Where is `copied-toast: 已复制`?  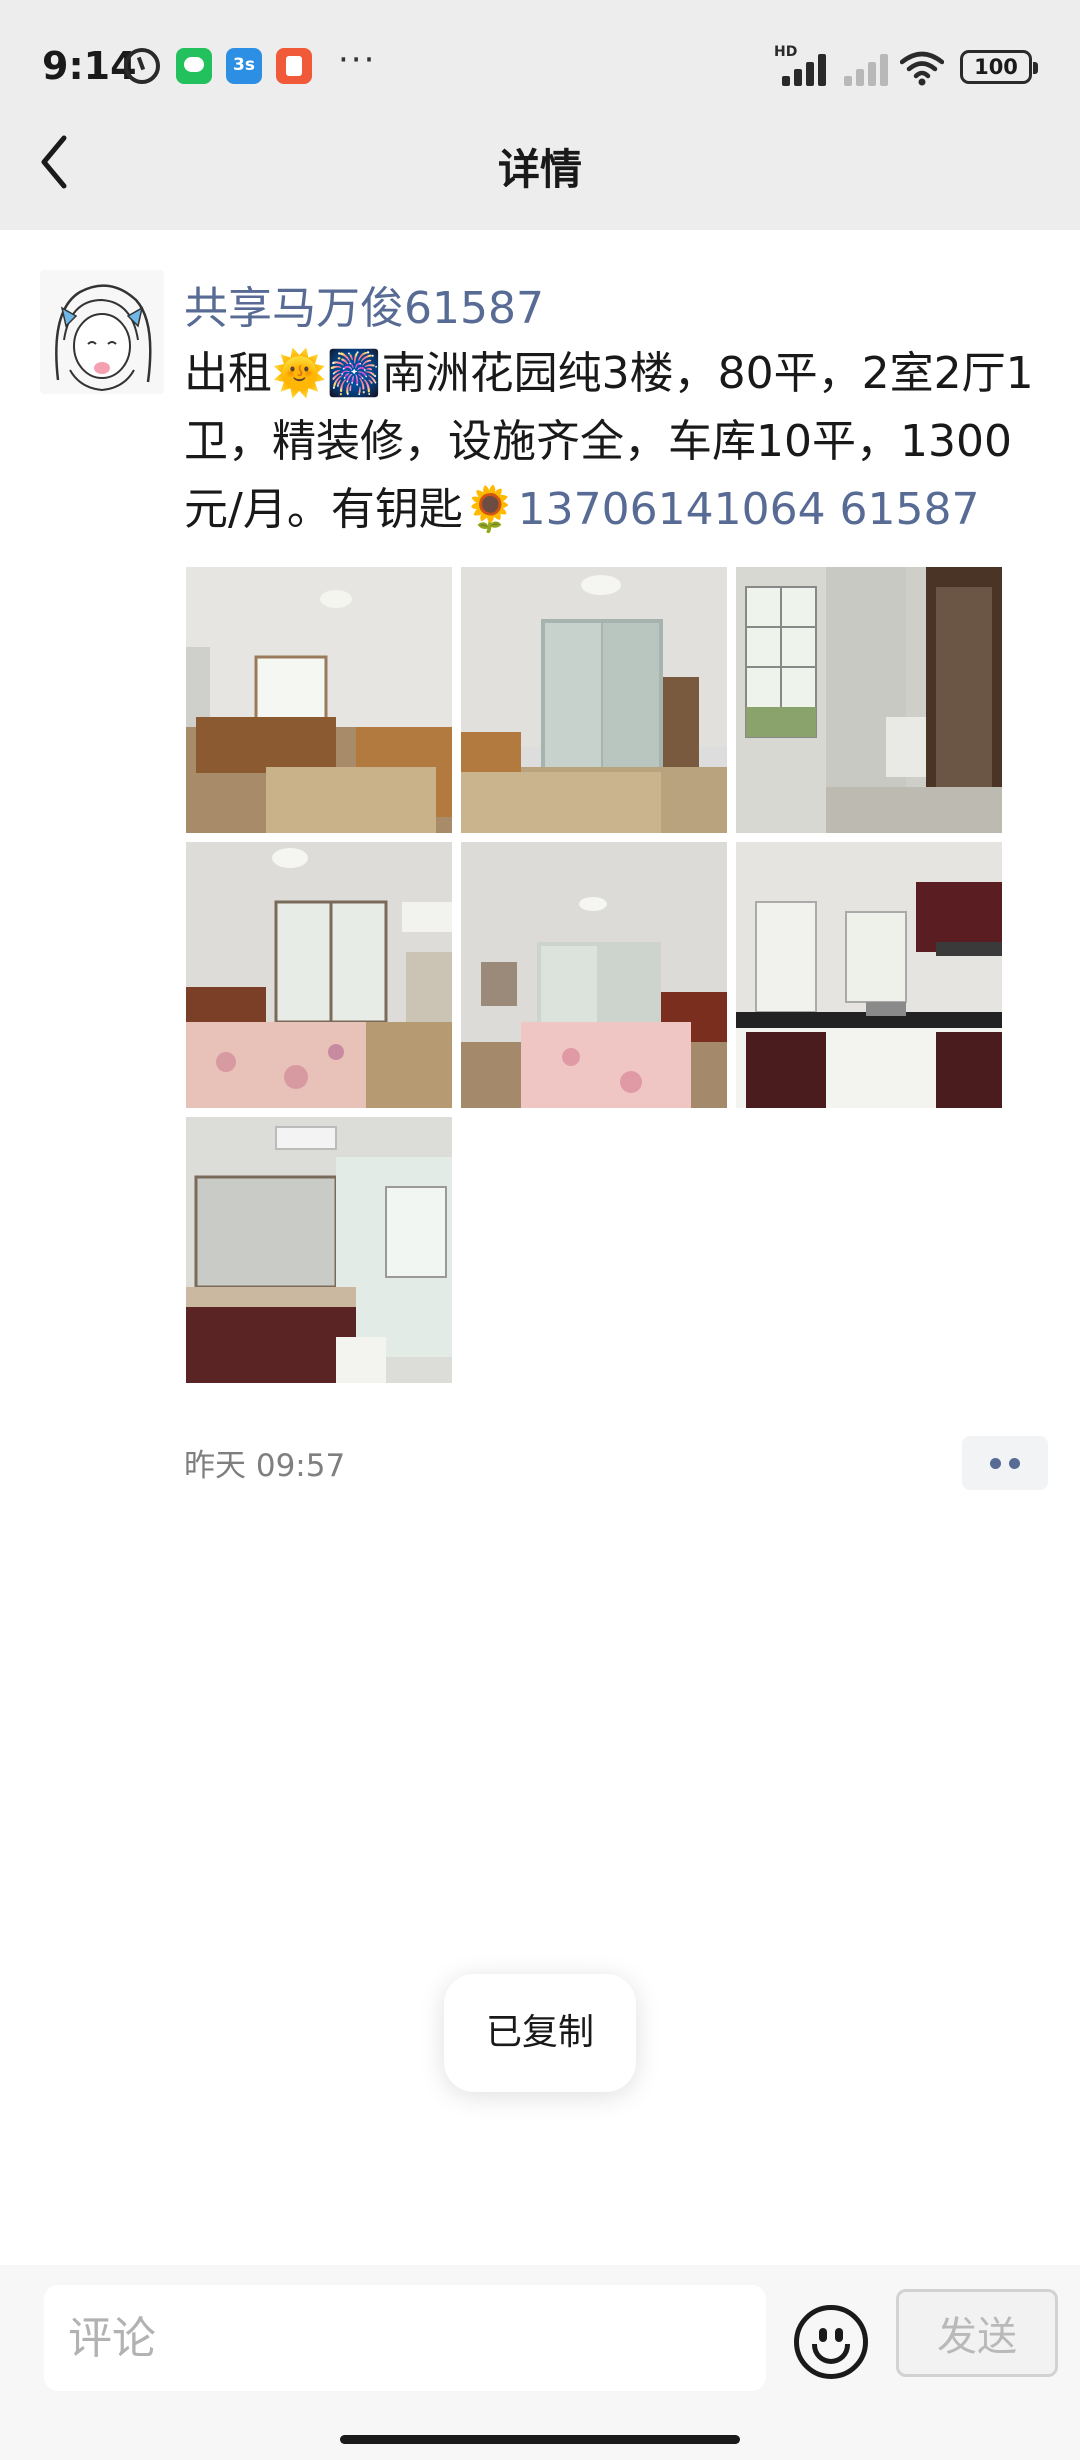 copied-toast: 已复制 is located at coordinates (540, 2033).